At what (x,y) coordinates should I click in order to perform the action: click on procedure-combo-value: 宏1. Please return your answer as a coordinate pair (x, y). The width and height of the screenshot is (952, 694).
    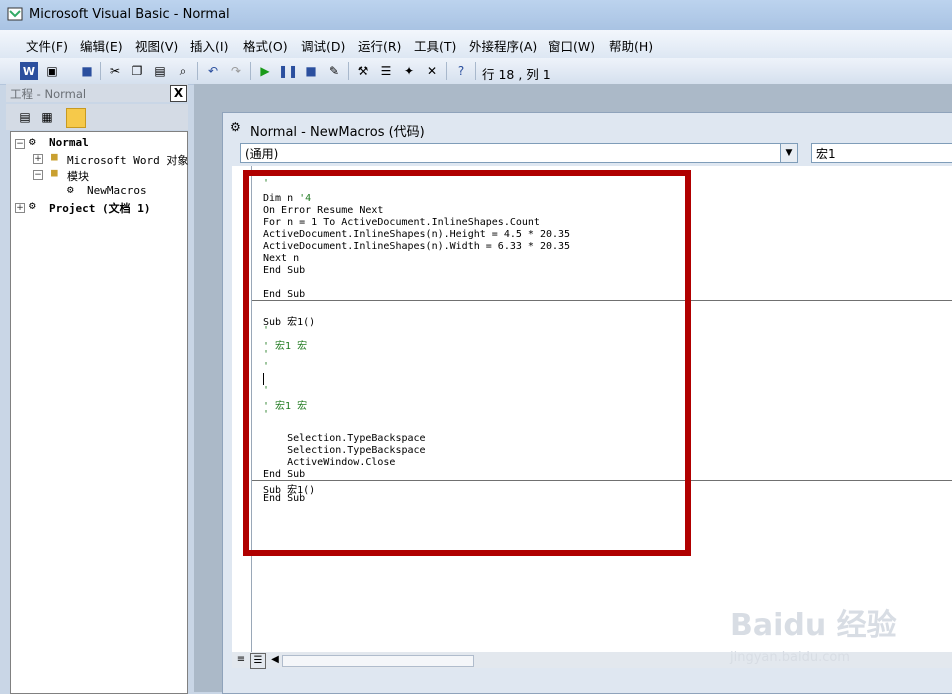
    Looking at the image, I should click on (826, 154).